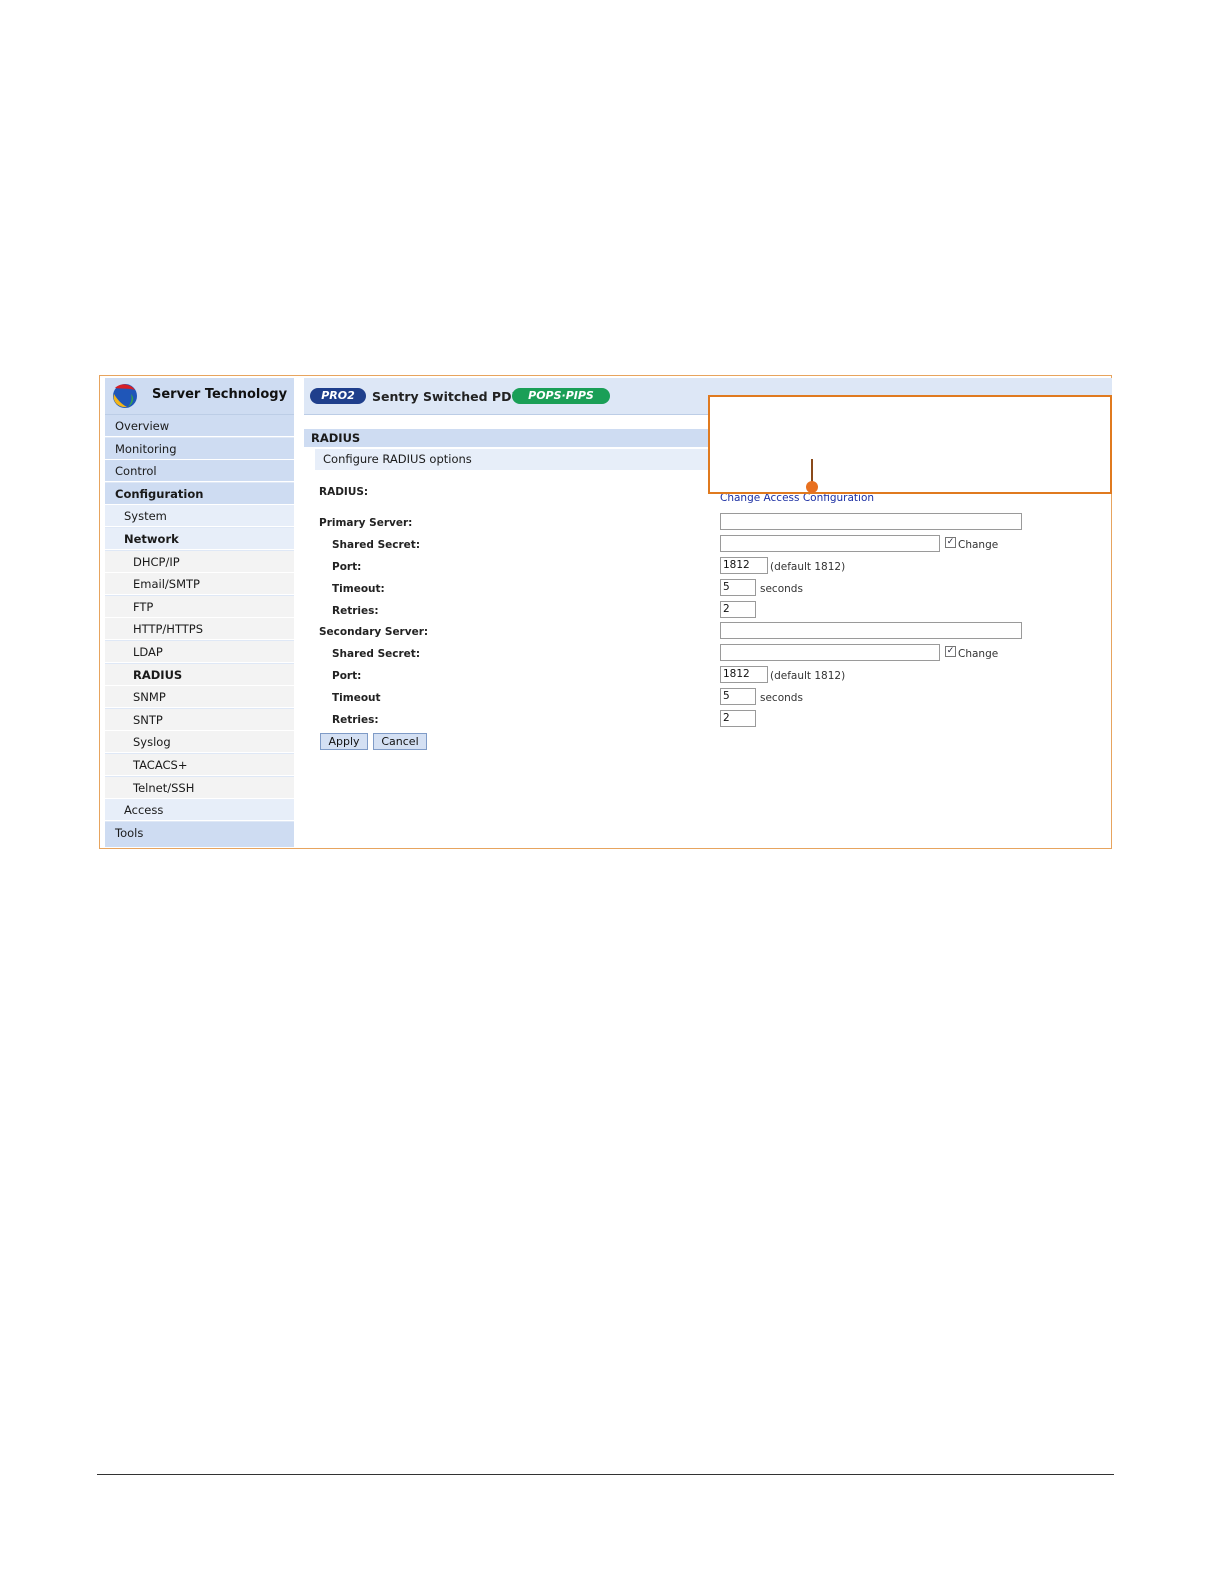  I want to click on nav-syslog: Syslog, so click(199, 742).